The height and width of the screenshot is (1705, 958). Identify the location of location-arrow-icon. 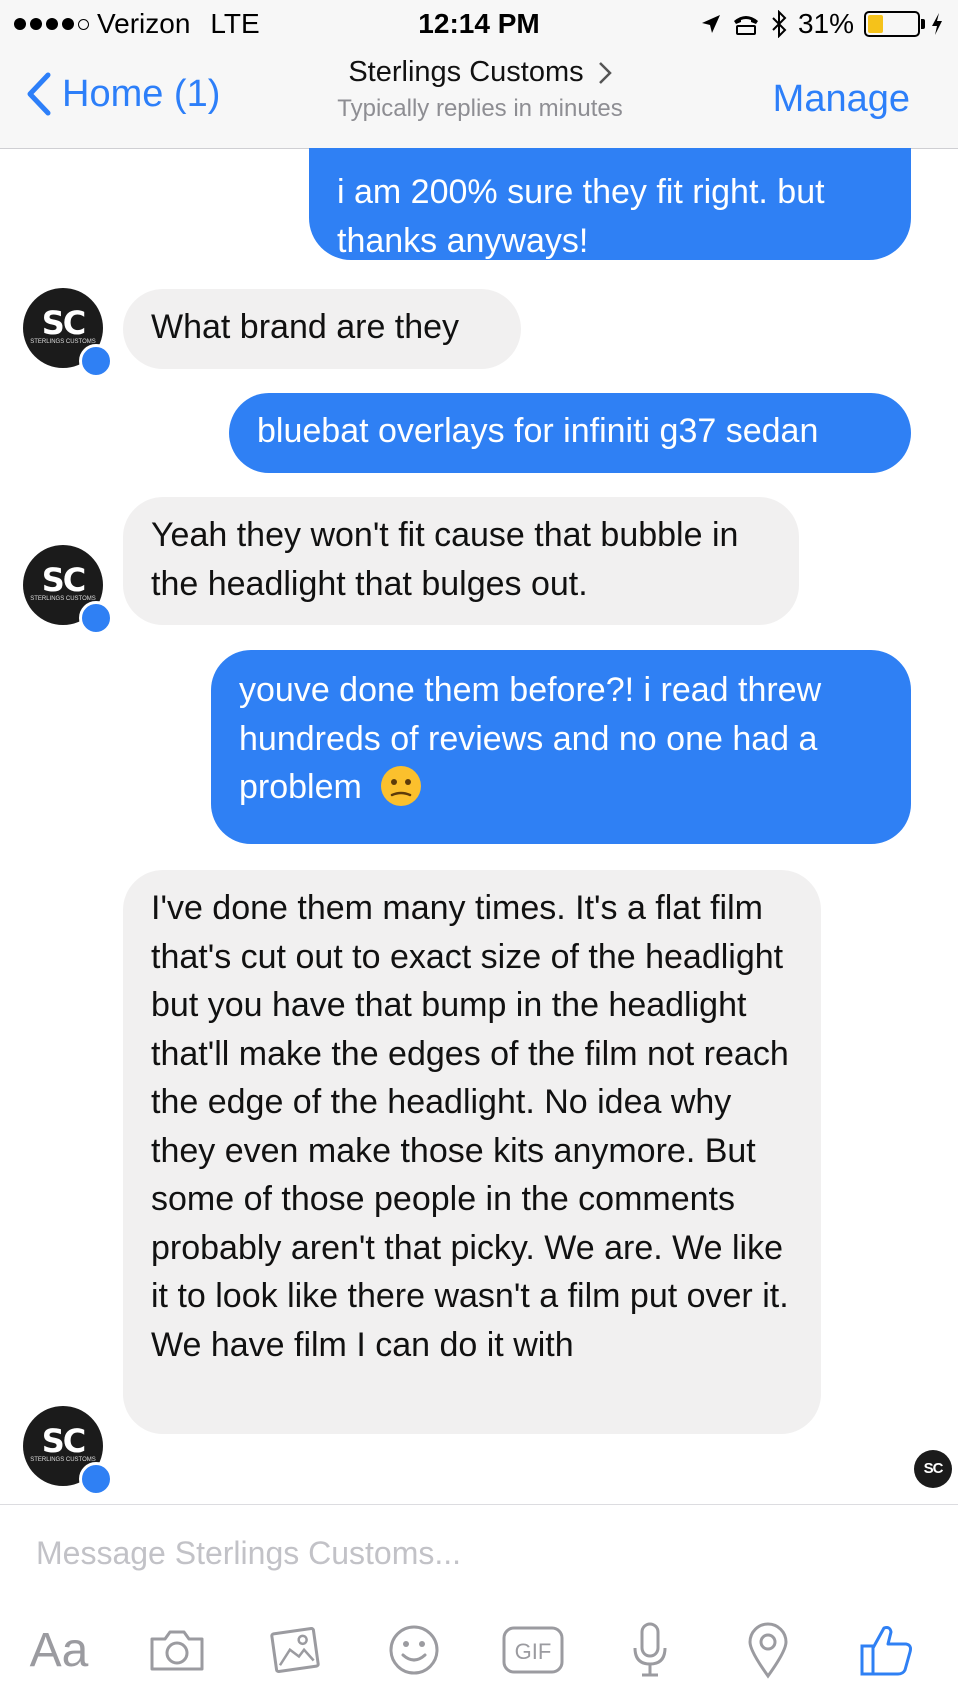
(710, 24).